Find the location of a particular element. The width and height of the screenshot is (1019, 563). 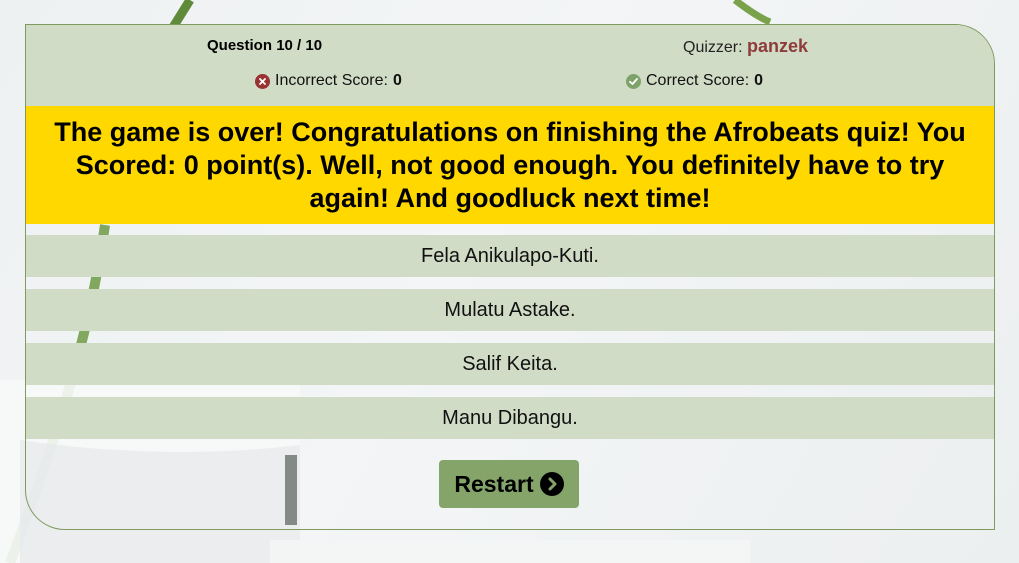

correct-score: Correct Score: 0 is located at coordinates (694, 81).